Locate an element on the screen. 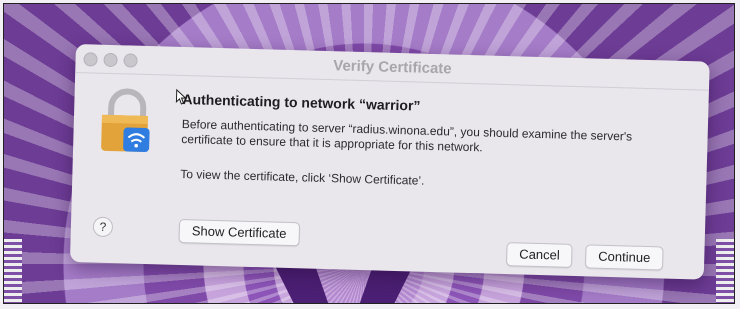 The width and height of the screenshot is (740, 309). wallpaper-stripe-left is located at coordinates (13, 271).